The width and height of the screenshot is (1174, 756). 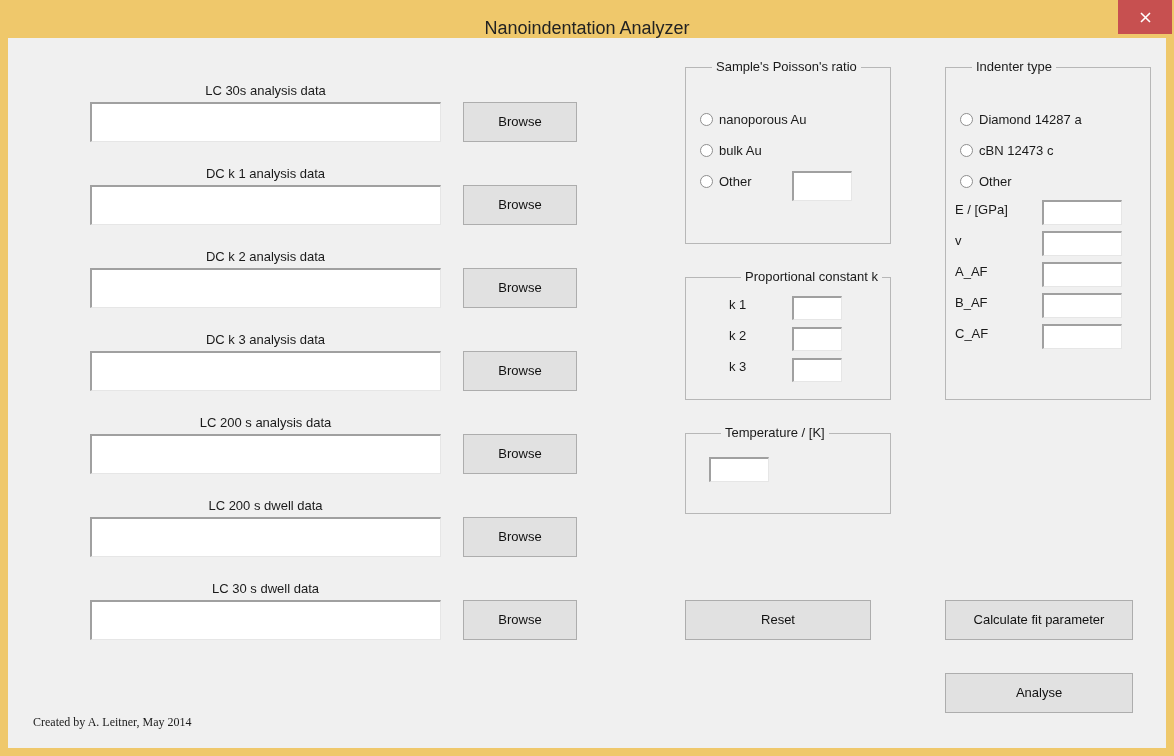 I want to click on radio-label: bulk Au, so click(x=740, y=150).